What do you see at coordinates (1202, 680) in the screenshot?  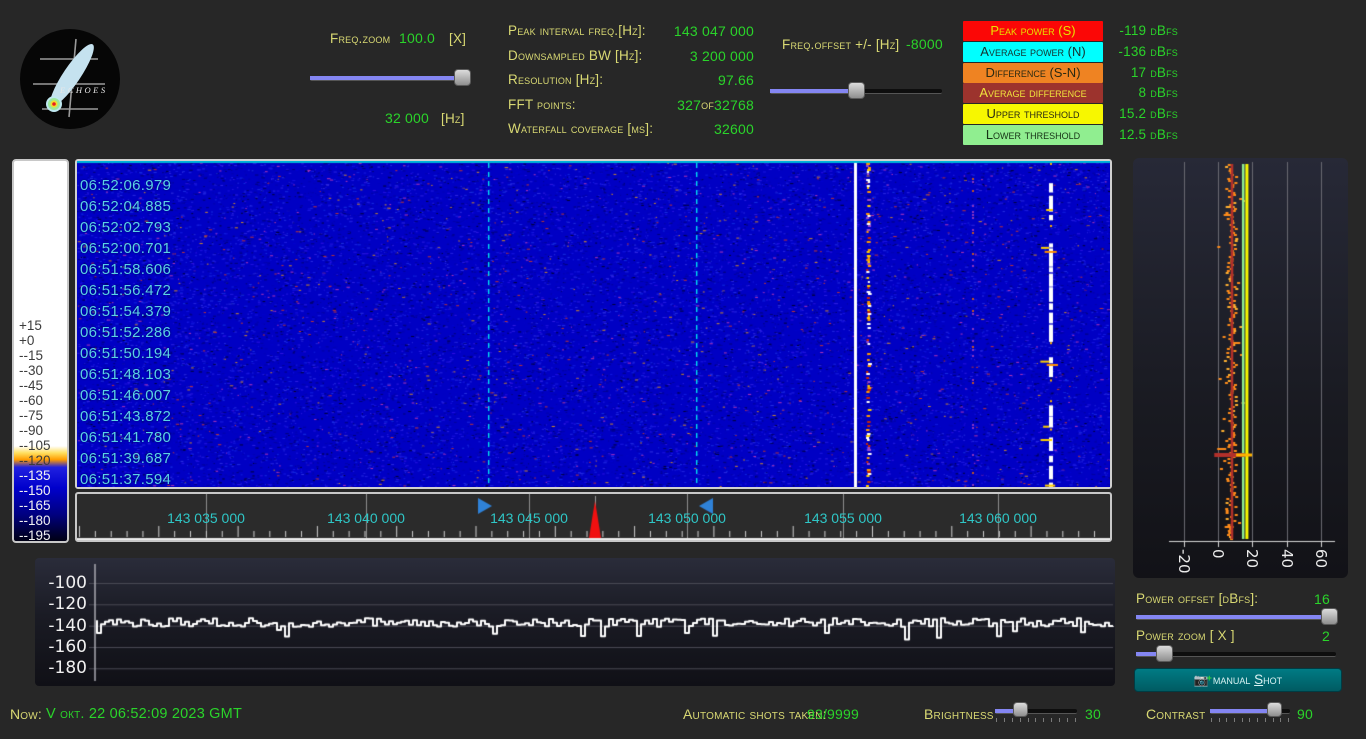 I see `camera-icon: 📷 +` at bounding box center [1202, 680].